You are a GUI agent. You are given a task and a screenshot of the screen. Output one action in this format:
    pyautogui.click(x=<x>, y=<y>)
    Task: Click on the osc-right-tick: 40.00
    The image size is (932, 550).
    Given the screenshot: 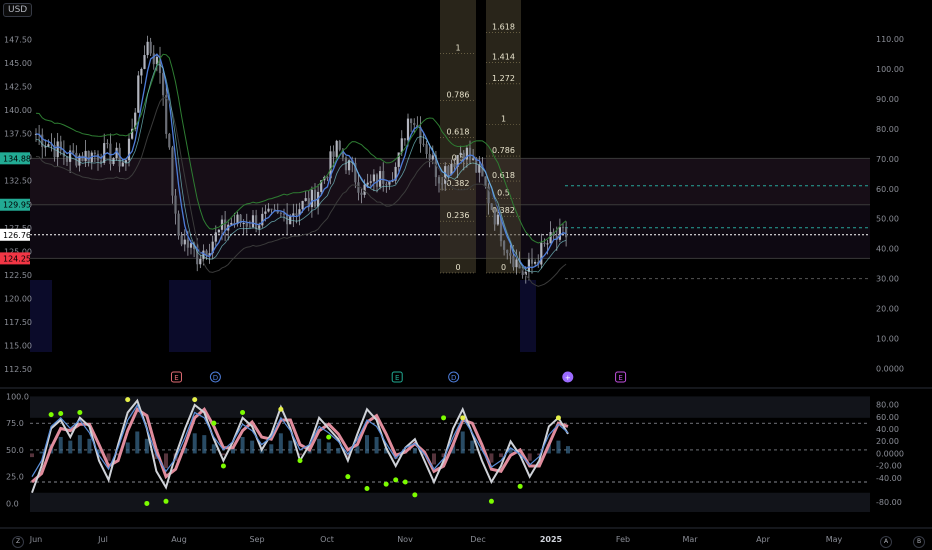 What is the action you would take?
    pyautogui.click(x=887, y=429)
    